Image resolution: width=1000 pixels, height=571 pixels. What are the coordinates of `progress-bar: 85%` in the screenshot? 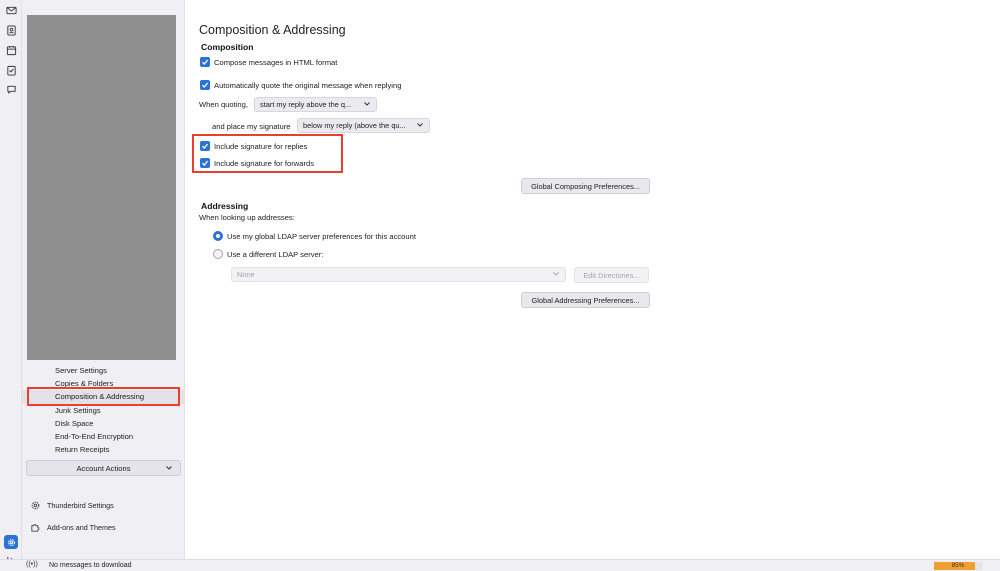 It's located at (958, 566).